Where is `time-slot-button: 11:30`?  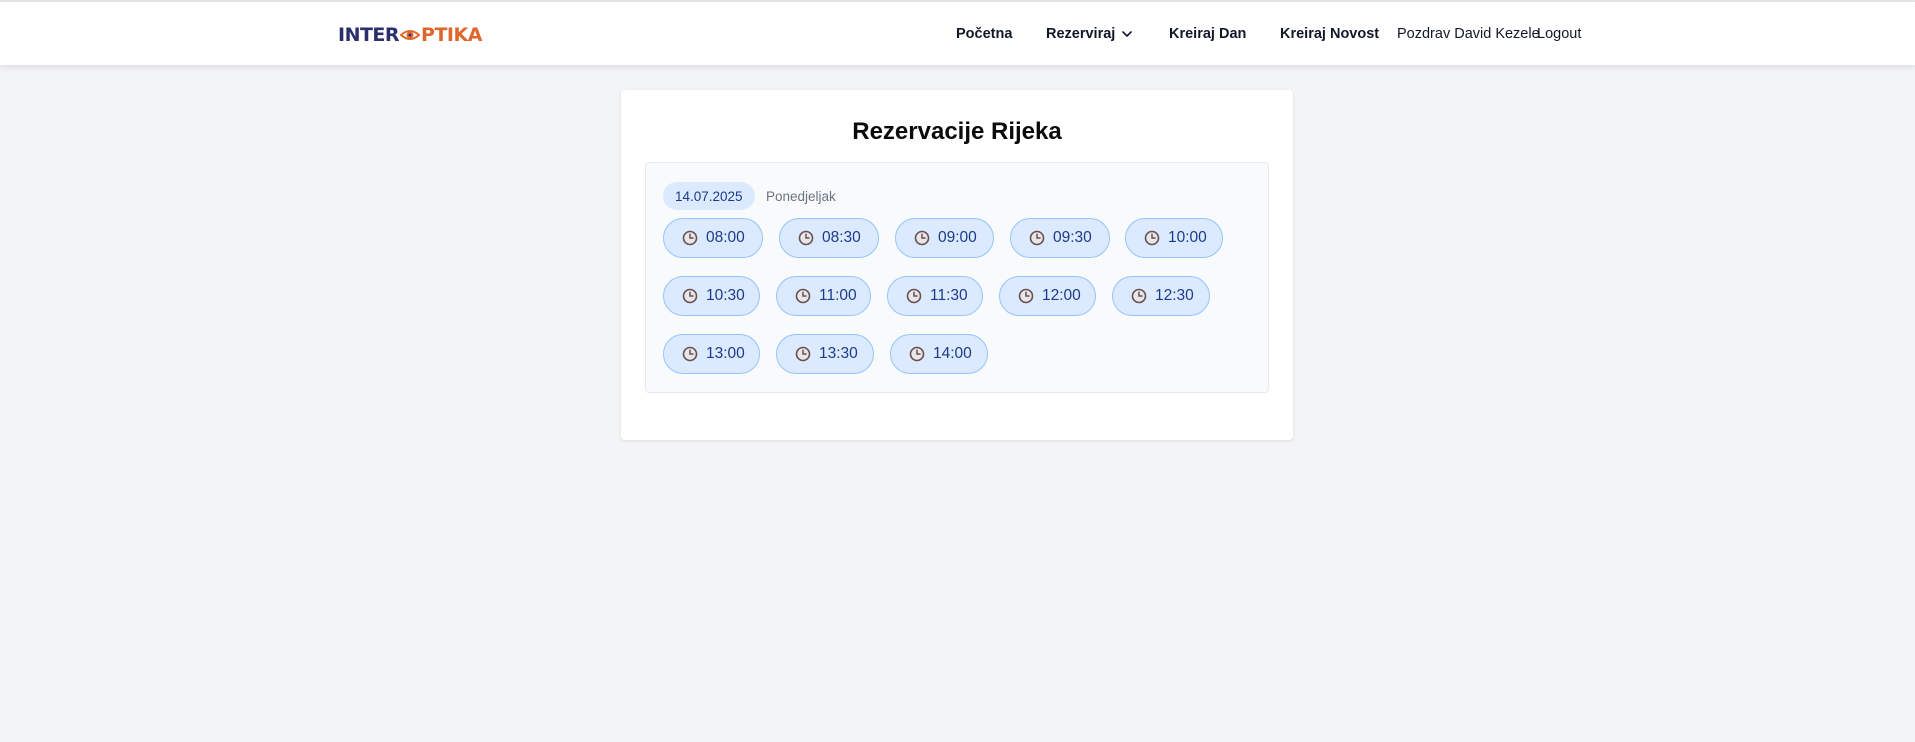 time-slot-button: 11:30 is located at coordinates (935, 296).